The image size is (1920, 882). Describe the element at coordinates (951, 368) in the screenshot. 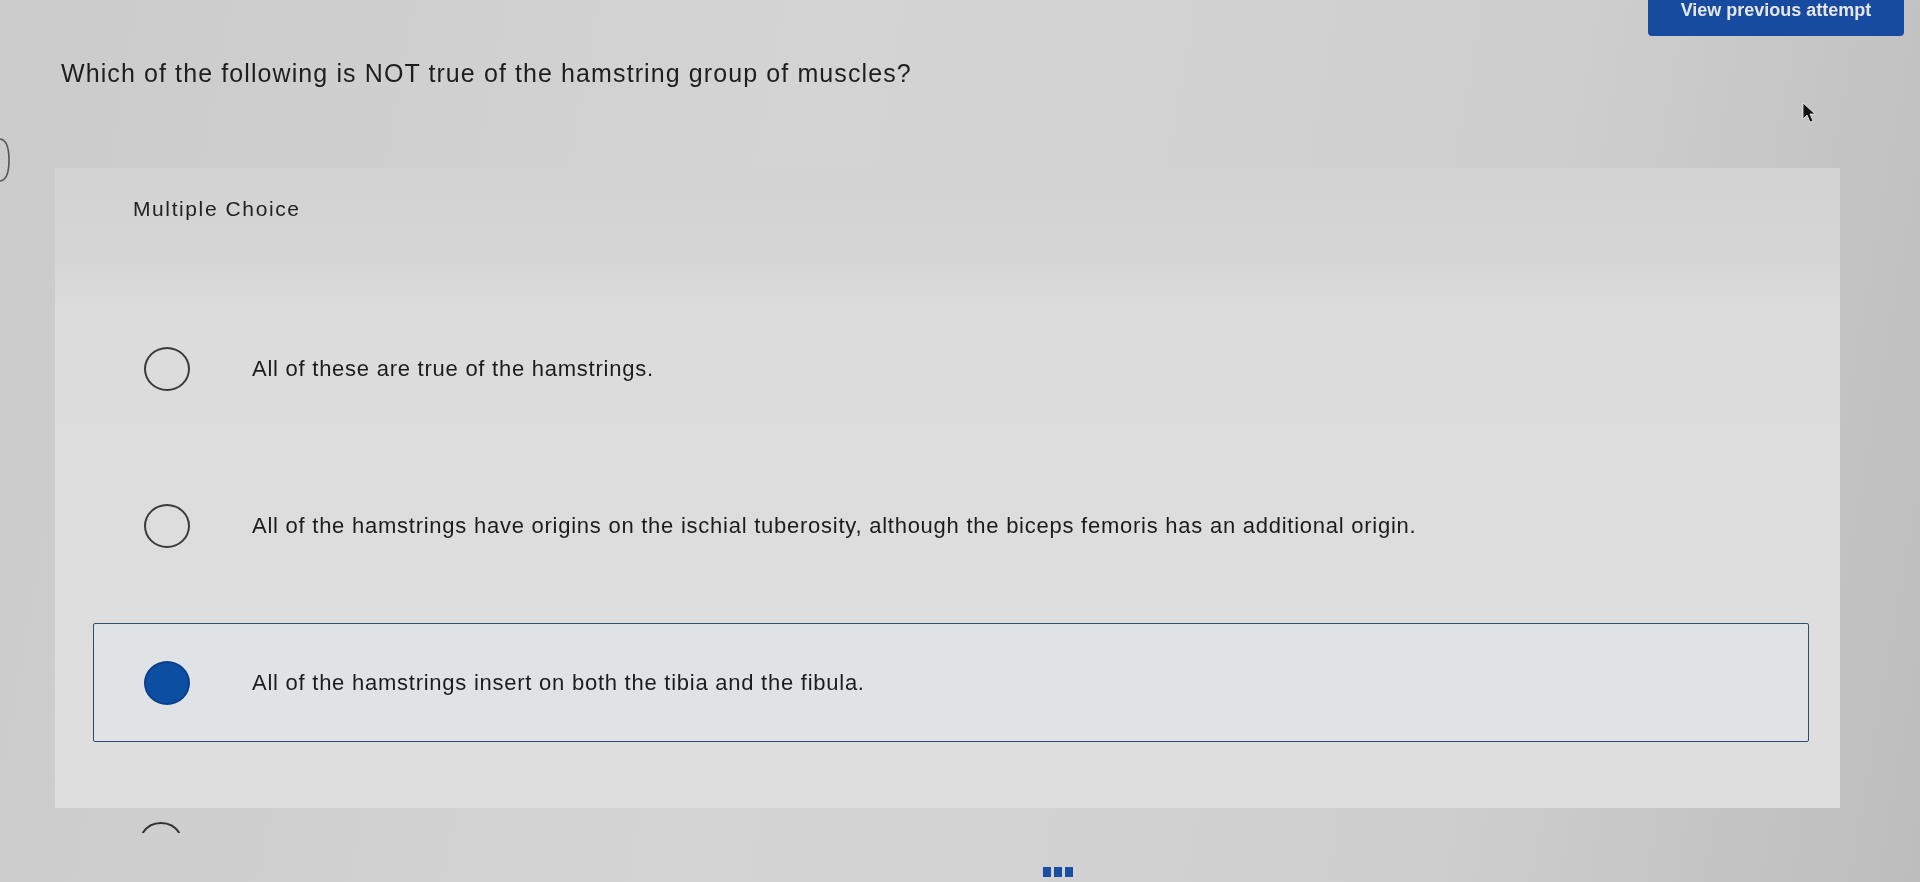

I see `answer-option: All of these are true of the hamstrings.` at that location.